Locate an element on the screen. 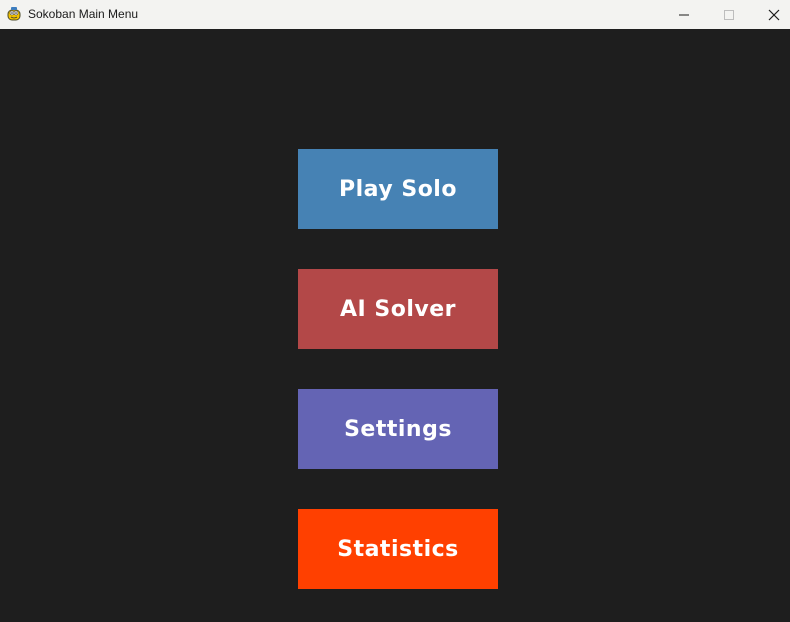 Image resolution: width=790 pixels, height=622 pixels. statistics-button: Statistics is located at coordinates (398, 549).